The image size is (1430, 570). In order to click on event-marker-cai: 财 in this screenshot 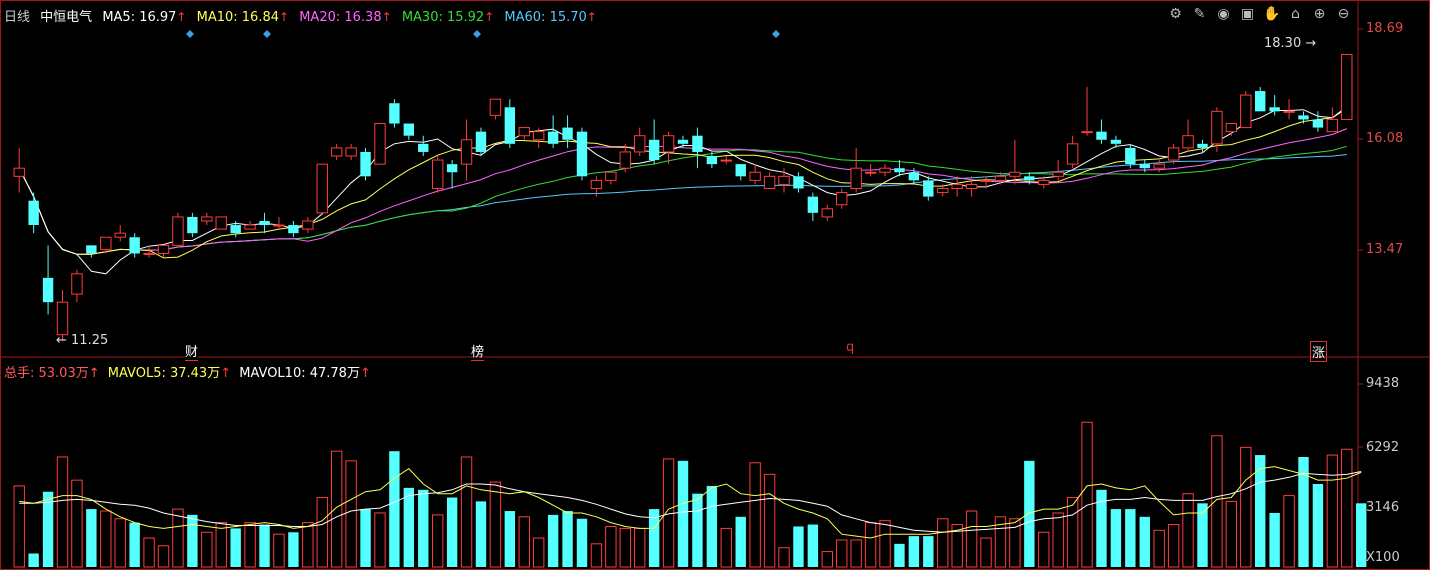, I will do `click(192, 351)`.